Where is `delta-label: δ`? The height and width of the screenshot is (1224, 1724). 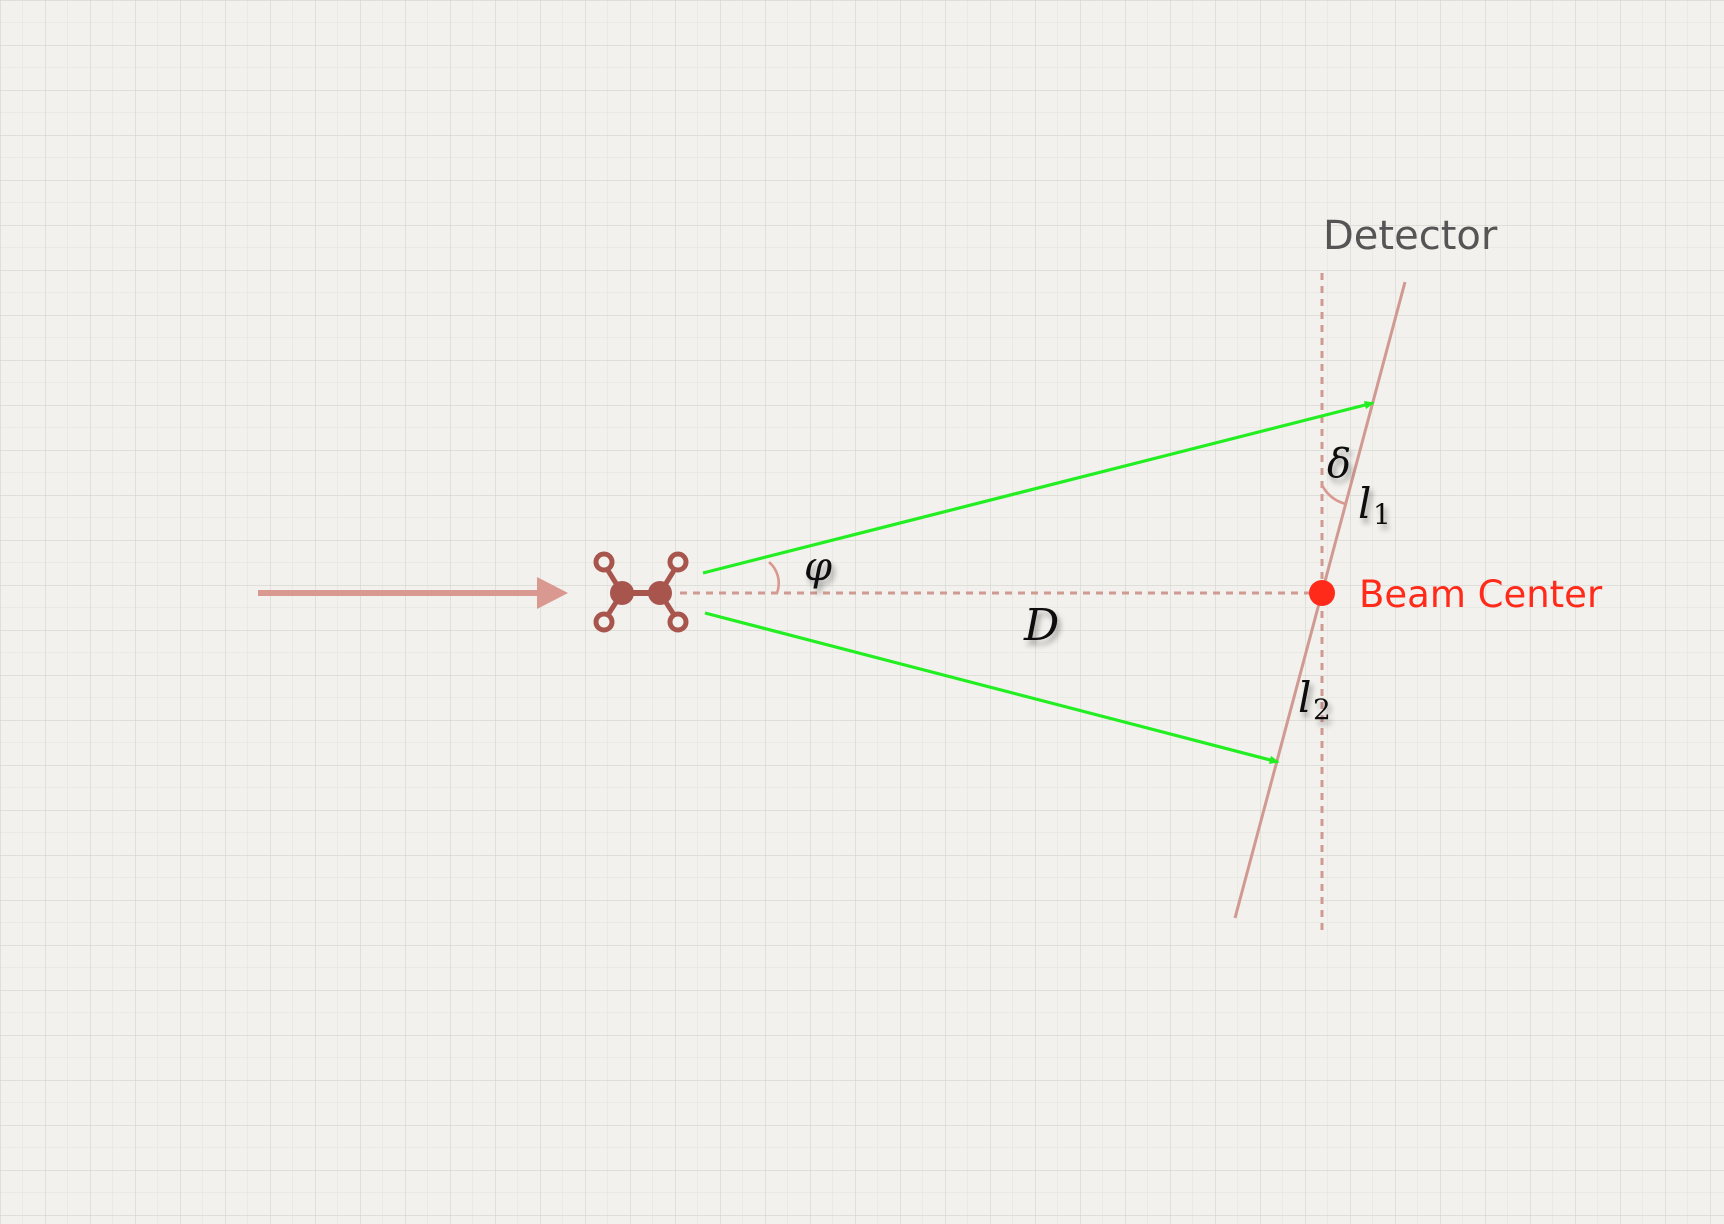
delta-label: δ is located at coordinates (1339, 464).